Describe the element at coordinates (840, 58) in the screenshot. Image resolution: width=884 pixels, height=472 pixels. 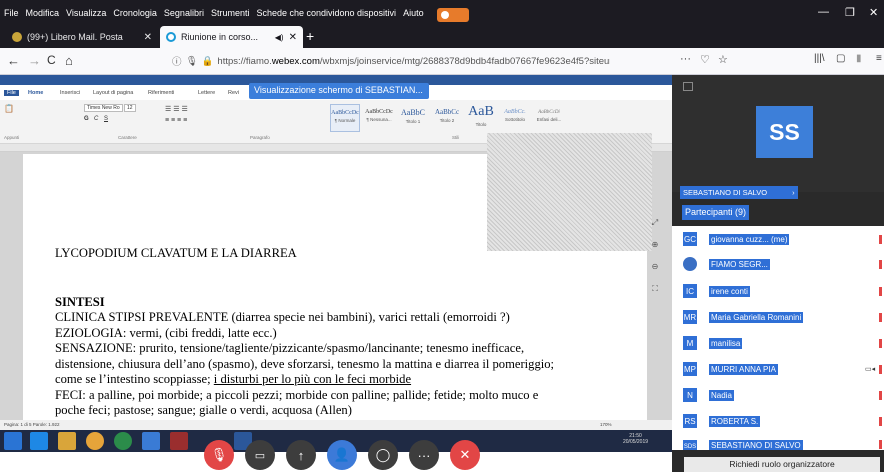
I see `sidebar-icon: ▢` at that location.